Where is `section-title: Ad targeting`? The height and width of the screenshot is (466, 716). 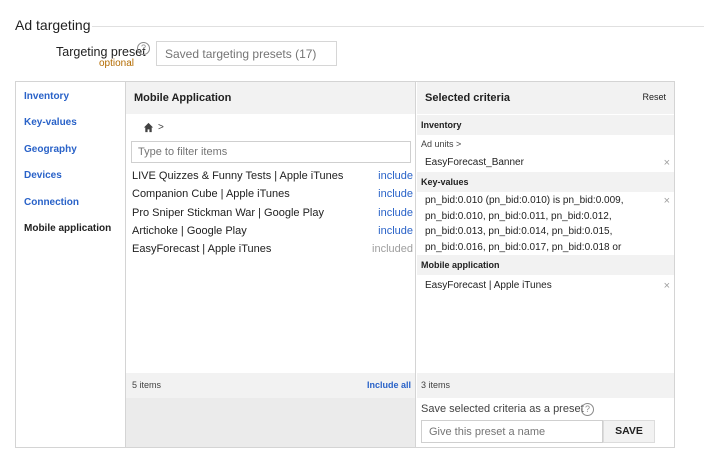
section-title: Ad targeting is located at coordinates (53, 25).